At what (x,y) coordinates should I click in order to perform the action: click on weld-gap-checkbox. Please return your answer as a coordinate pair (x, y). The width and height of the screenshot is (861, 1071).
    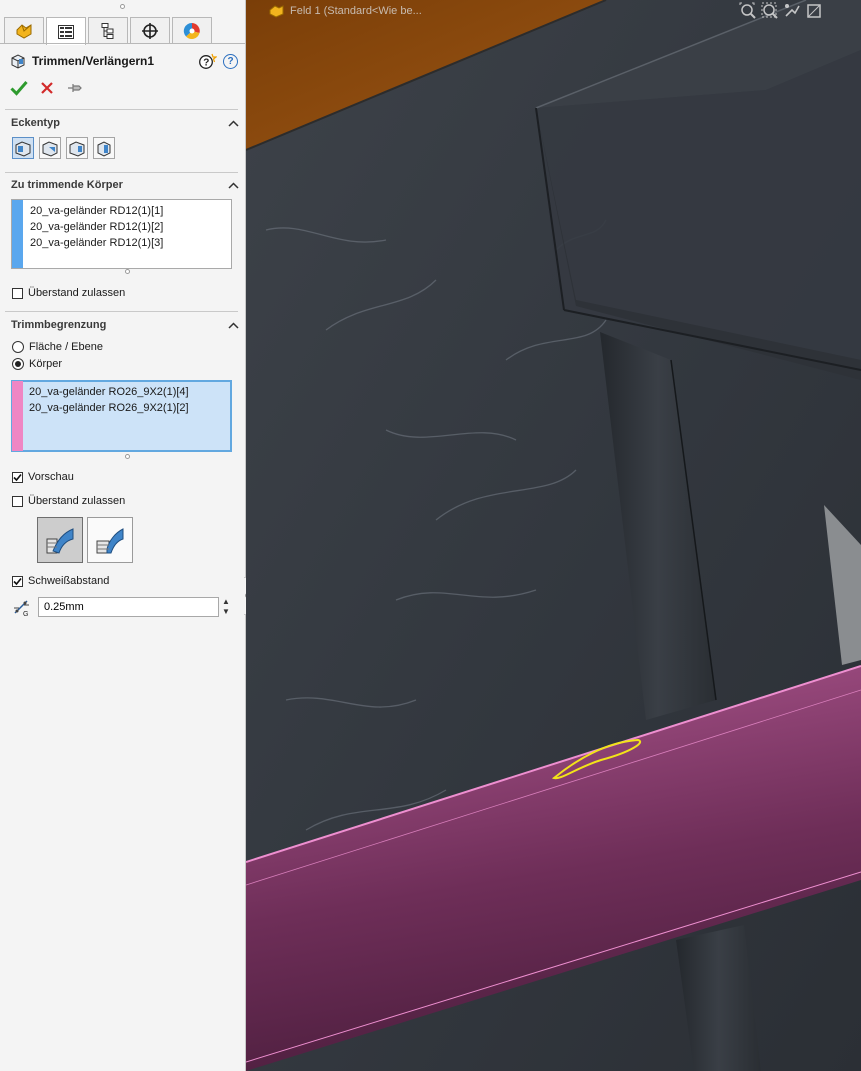
    Looking at the image, I should click on (17, 581).